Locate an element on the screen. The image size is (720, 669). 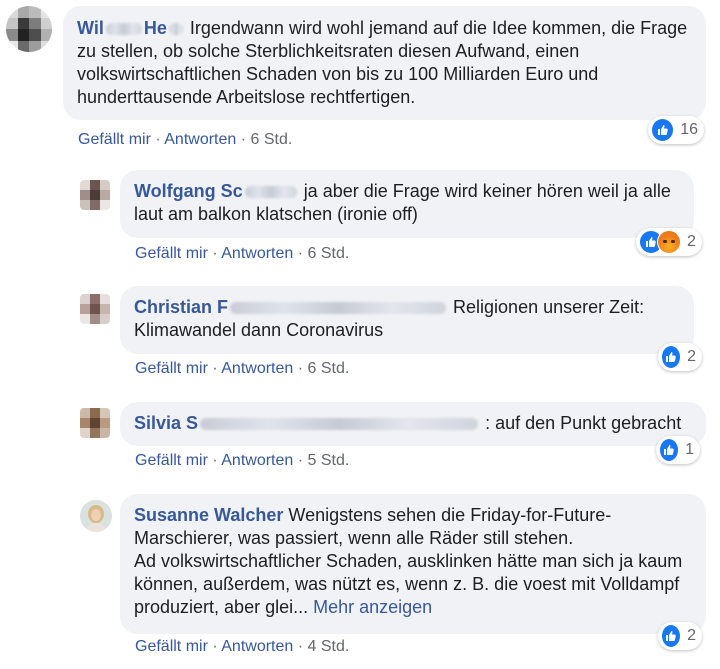
reaction-summary: 1 is located at coordinates (678, 450).